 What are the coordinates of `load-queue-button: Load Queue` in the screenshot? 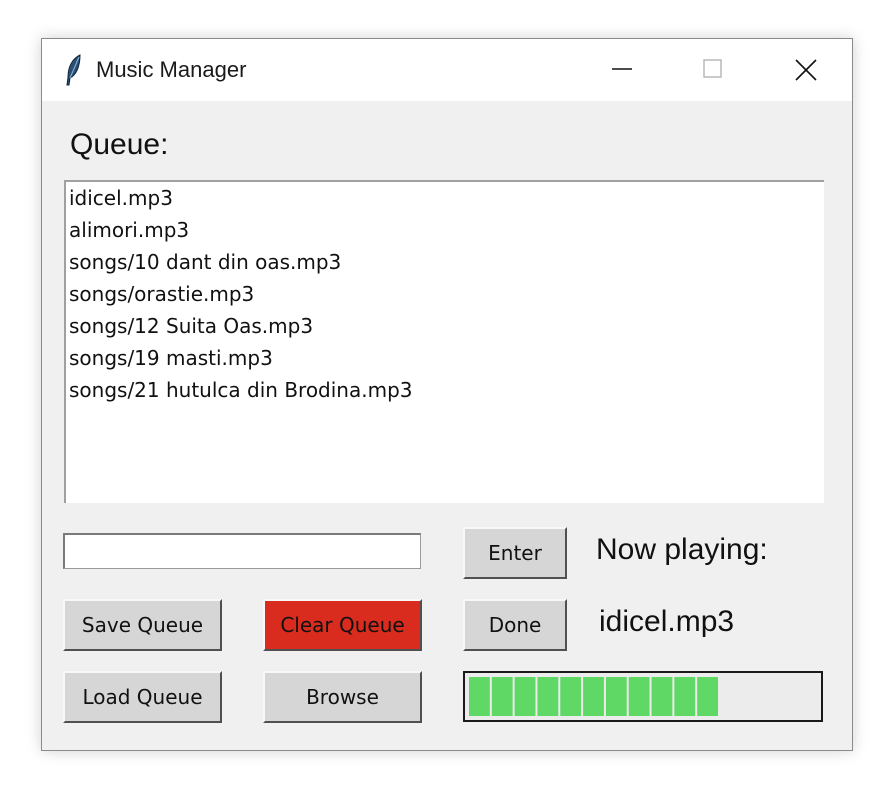 It's located at (142, 697).